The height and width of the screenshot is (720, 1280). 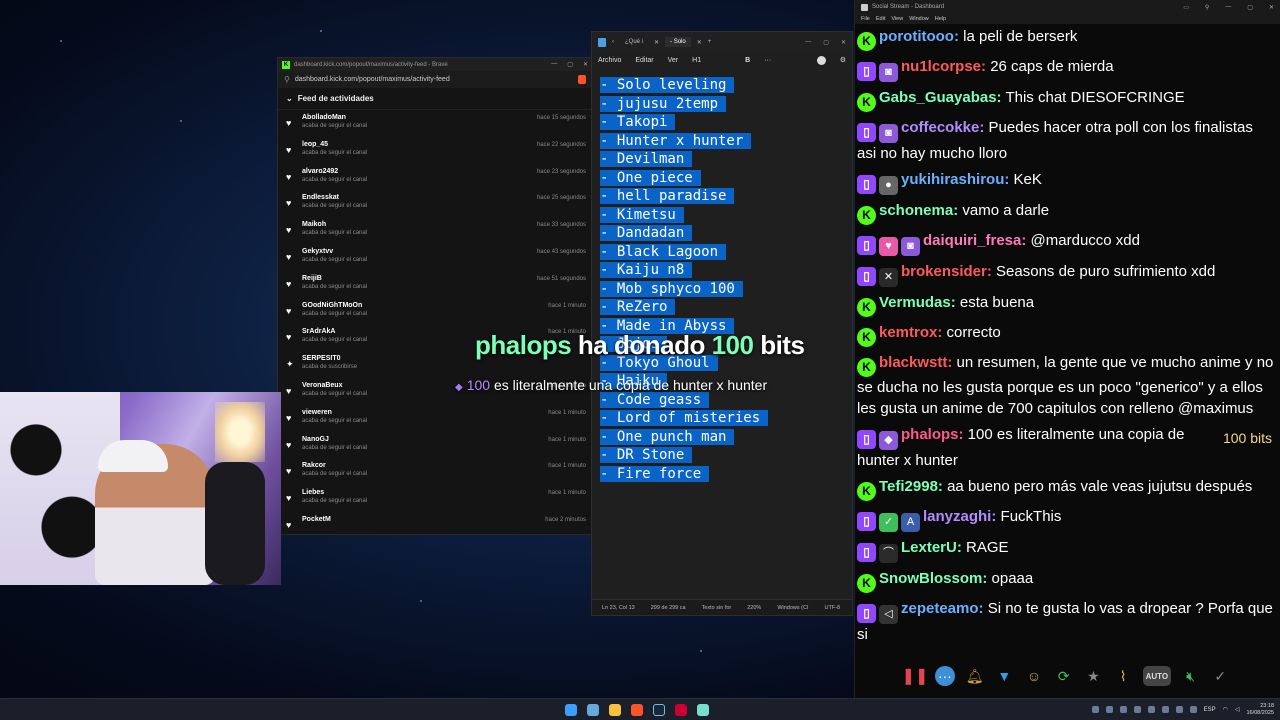 What do you see at coordinates (723, 418) in the screenshot?
I see `text-line: - Lord of misteries` at bounding box center [723, 418].